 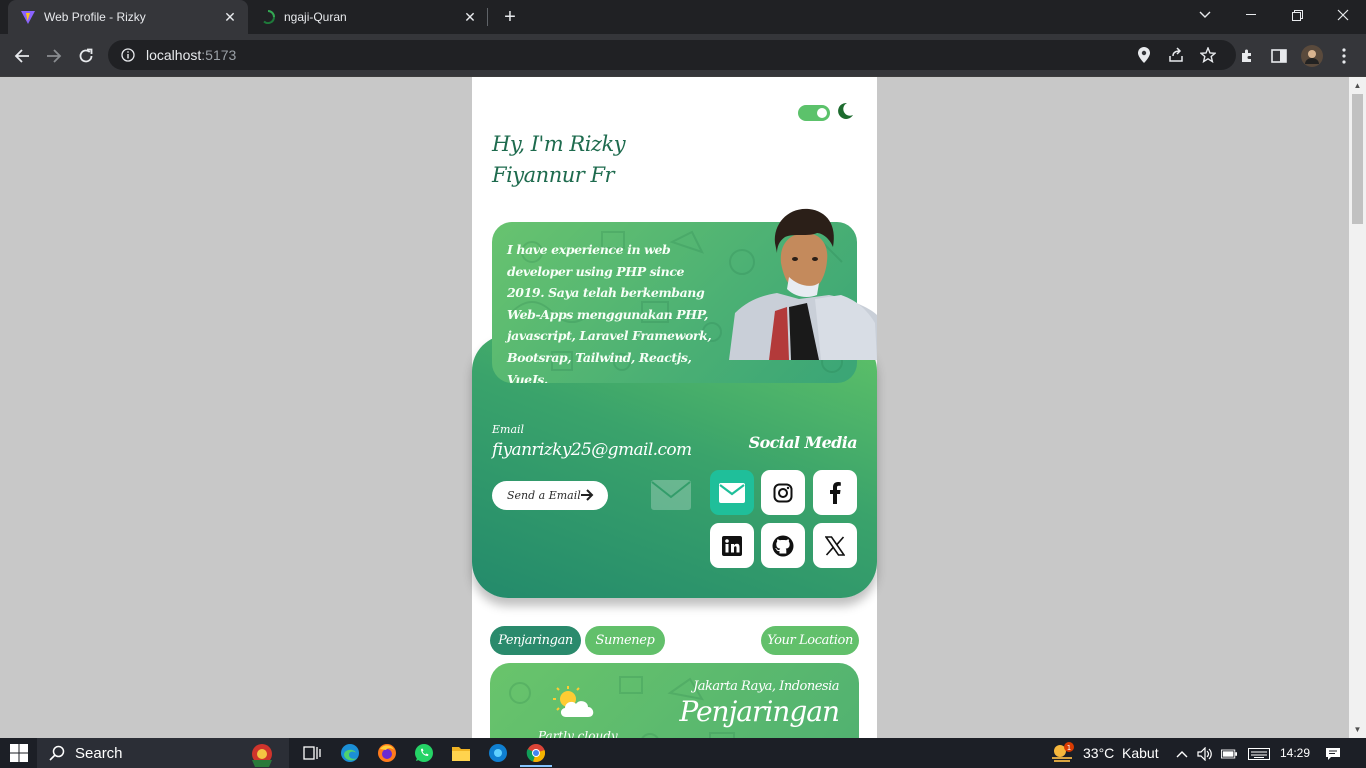 What do you see at coordinates (1295, 753) in the screenshot?
I see `taskbar-clock: 14:29` at bounding box center [1295, 753].